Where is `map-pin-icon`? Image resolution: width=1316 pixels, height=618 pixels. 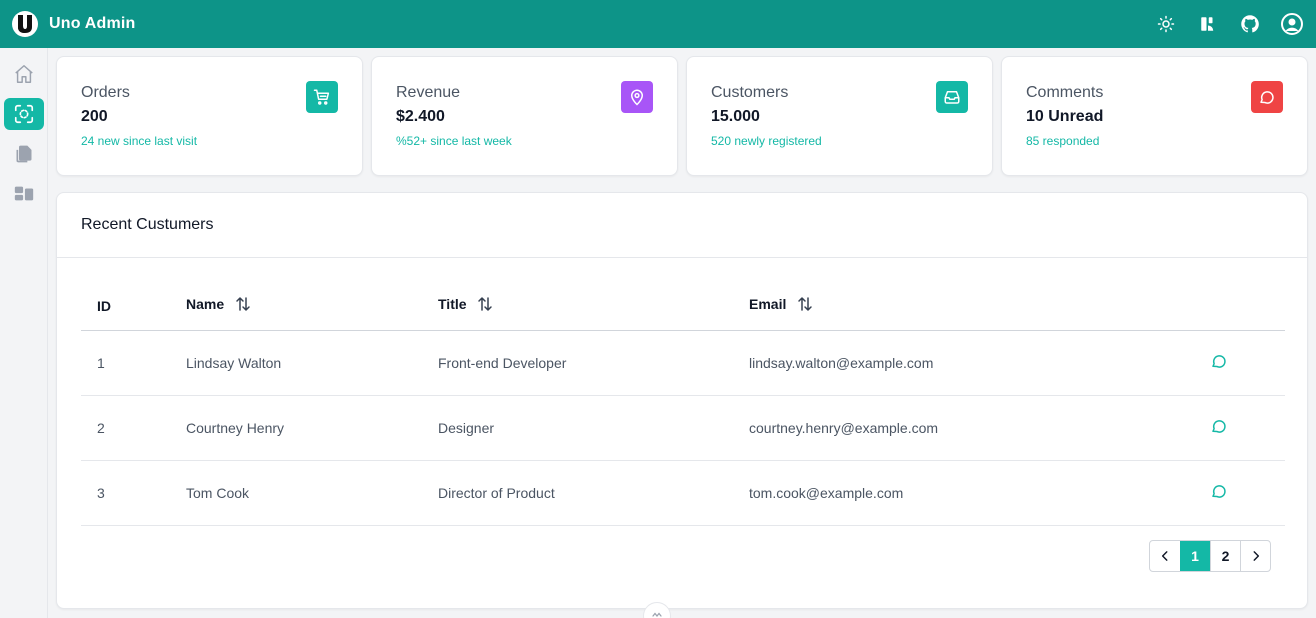
map-pin-icon is located at coordinates (637, 97).